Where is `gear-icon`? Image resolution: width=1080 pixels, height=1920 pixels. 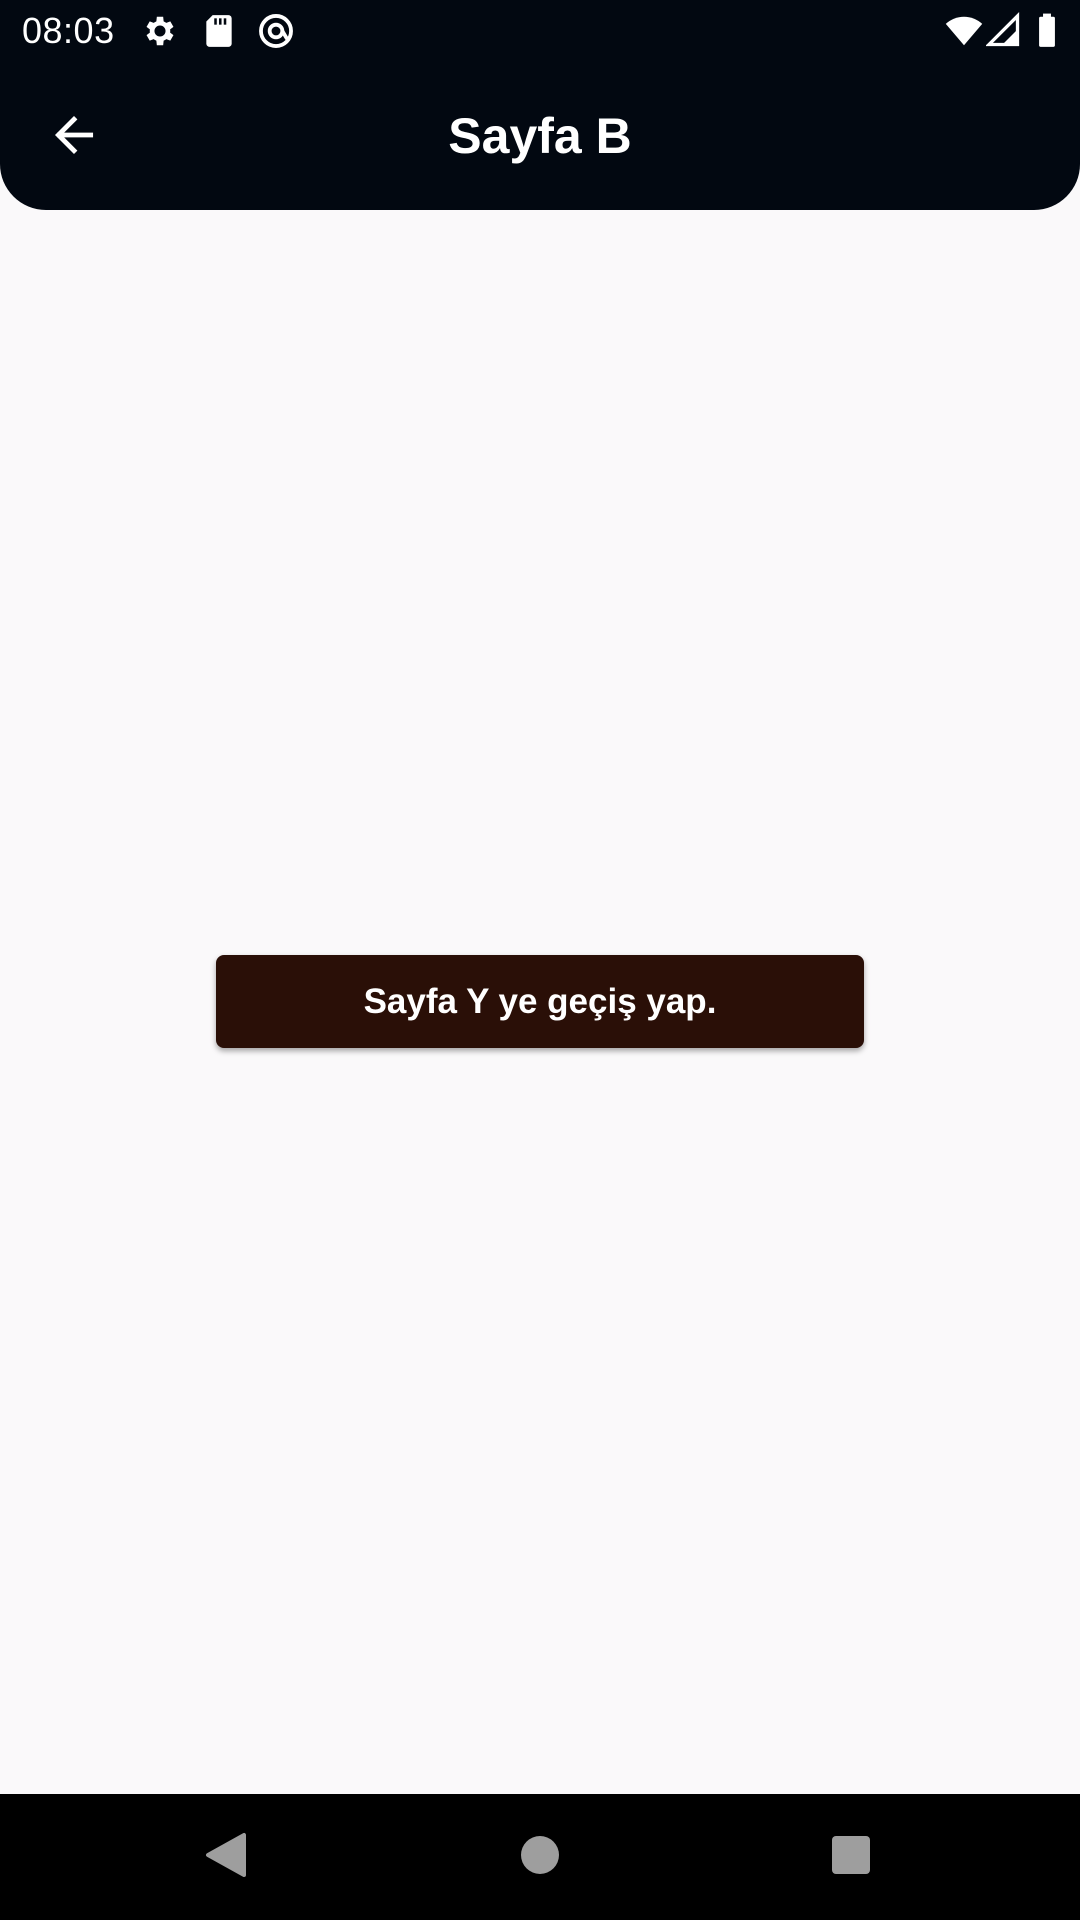
gear-icon is located at coordinates (160, 31).